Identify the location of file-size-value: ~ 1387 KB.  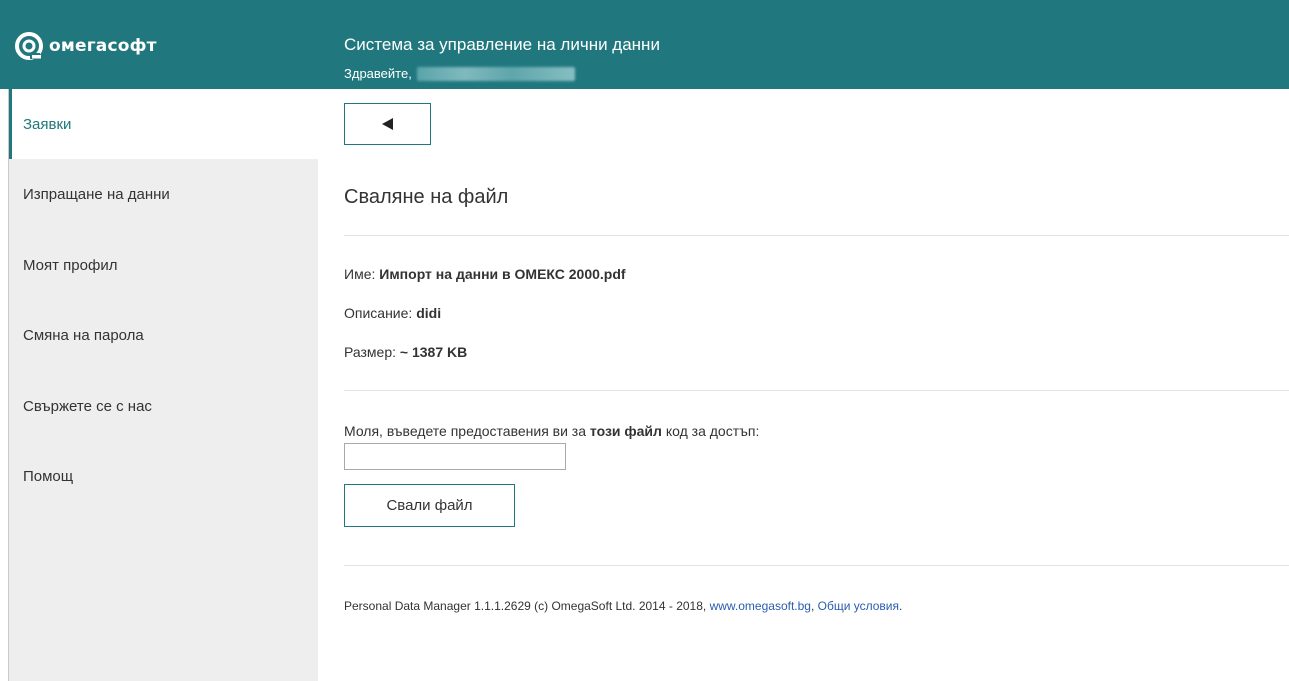
(433, 352).